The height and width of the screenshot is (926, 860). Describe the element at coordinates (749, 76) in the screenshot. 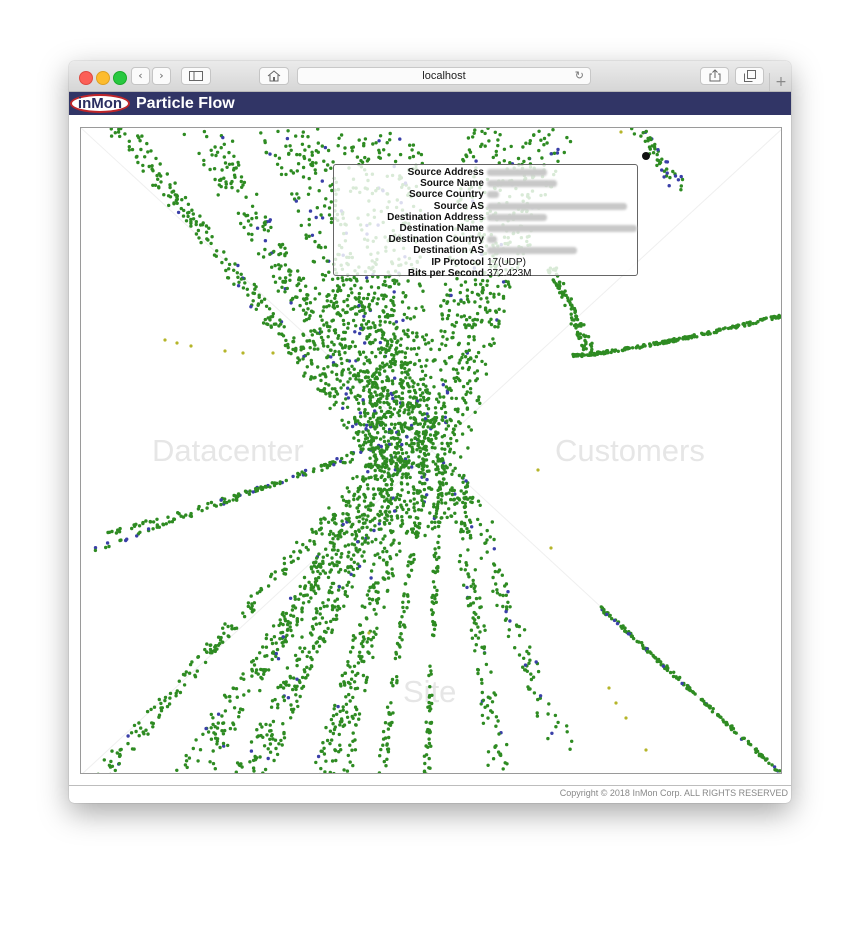

I see `tabs-button` at that location.